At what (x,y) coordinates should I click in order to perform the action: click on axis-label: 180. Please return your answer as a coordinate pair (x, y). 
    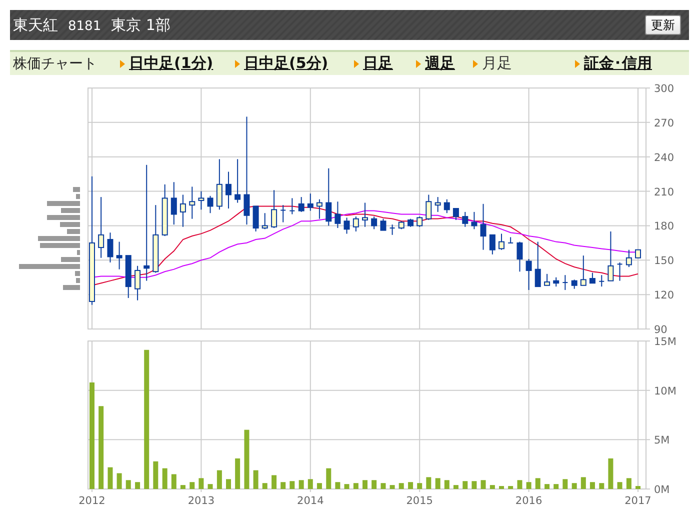
    Looking at the image, I should click on (664, 226).